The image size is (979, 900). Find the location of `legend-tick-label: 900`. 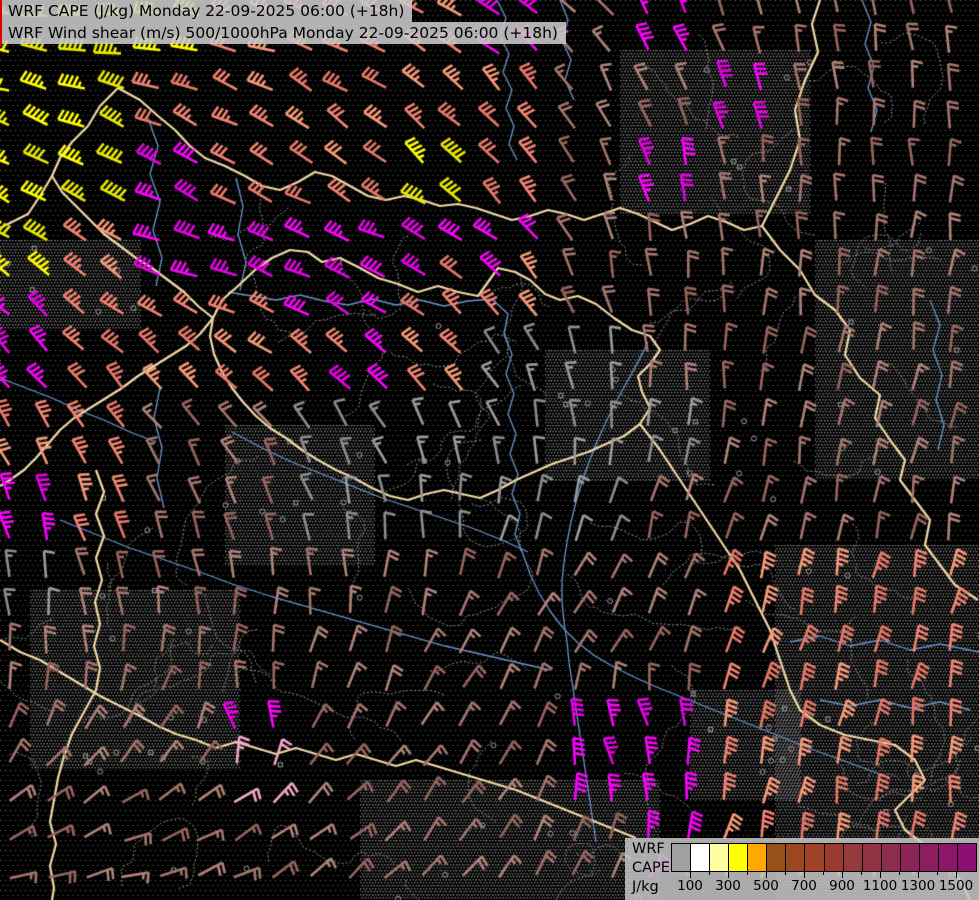

legend-tick-label: 900 is located at coordinates (842, 886).